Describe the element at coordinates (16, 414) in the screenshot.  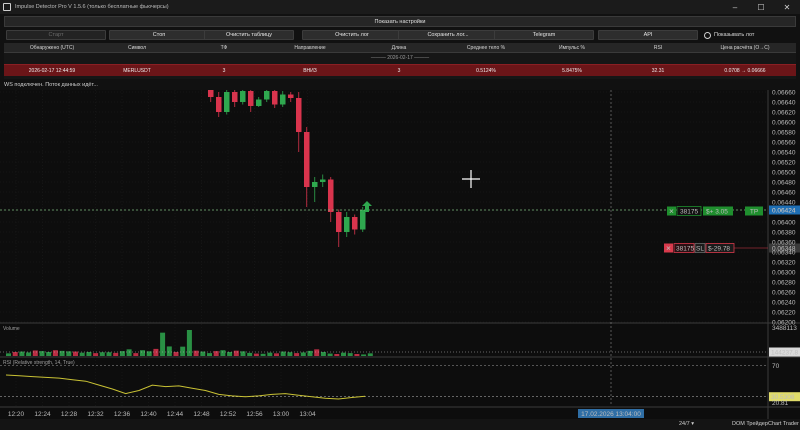
I see `time-tick-label: 12:20` at that location.